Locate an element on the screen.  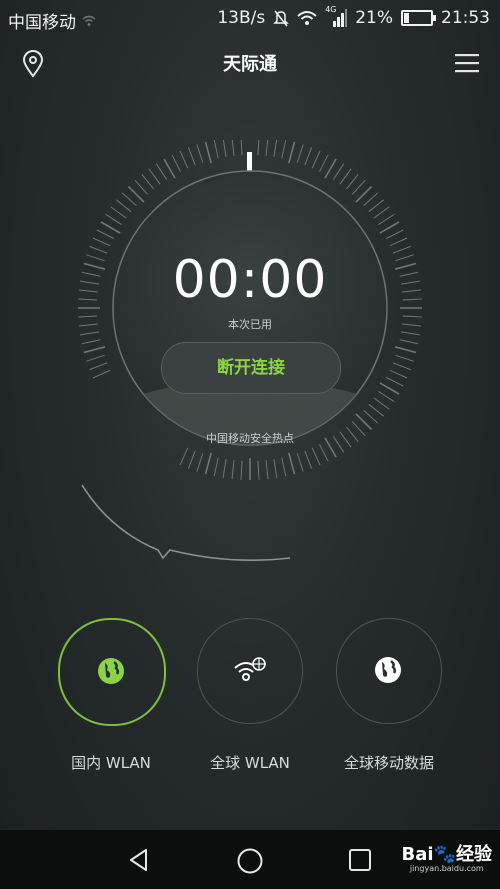
page-title: 天际通 is located at coordinates (250, 64).